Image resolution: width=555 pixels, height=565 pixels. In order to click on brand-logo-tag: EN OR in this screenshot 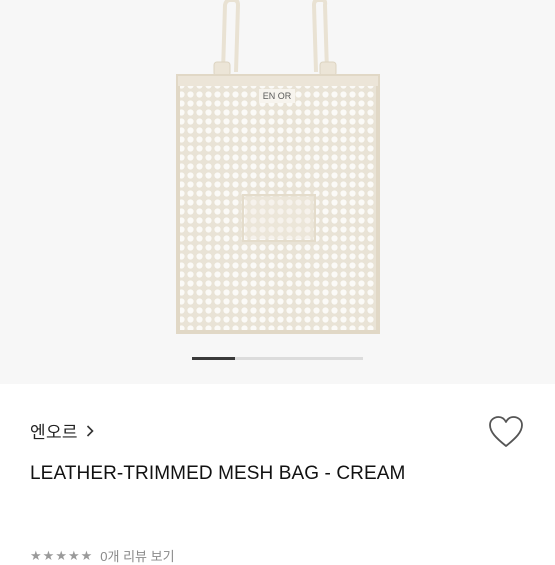, I will do `click(277, 96)`.